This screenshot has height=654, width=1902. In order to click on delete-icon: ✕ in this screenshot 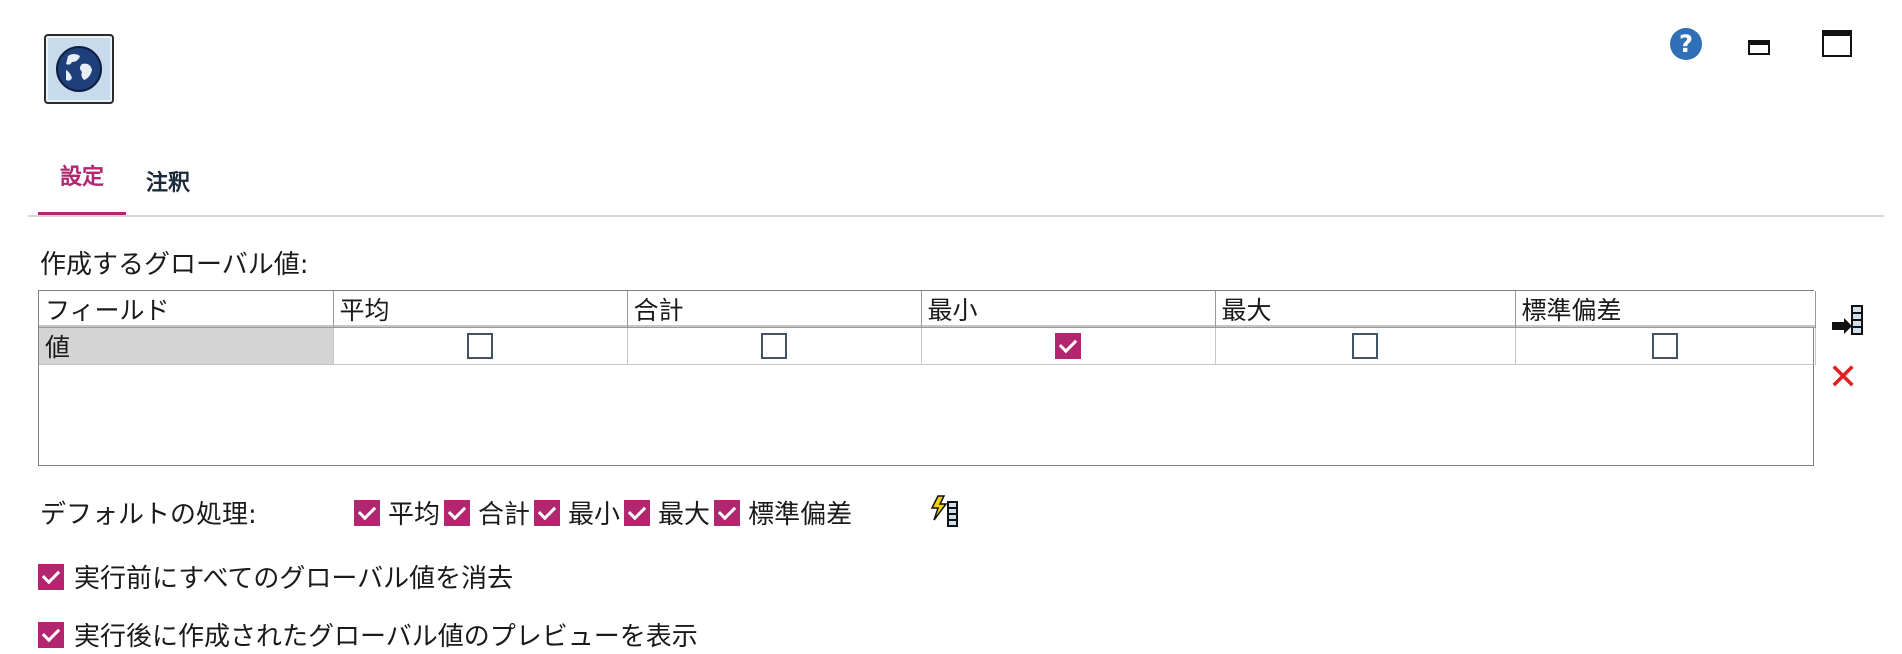, I will do `click(1843, 377)`.